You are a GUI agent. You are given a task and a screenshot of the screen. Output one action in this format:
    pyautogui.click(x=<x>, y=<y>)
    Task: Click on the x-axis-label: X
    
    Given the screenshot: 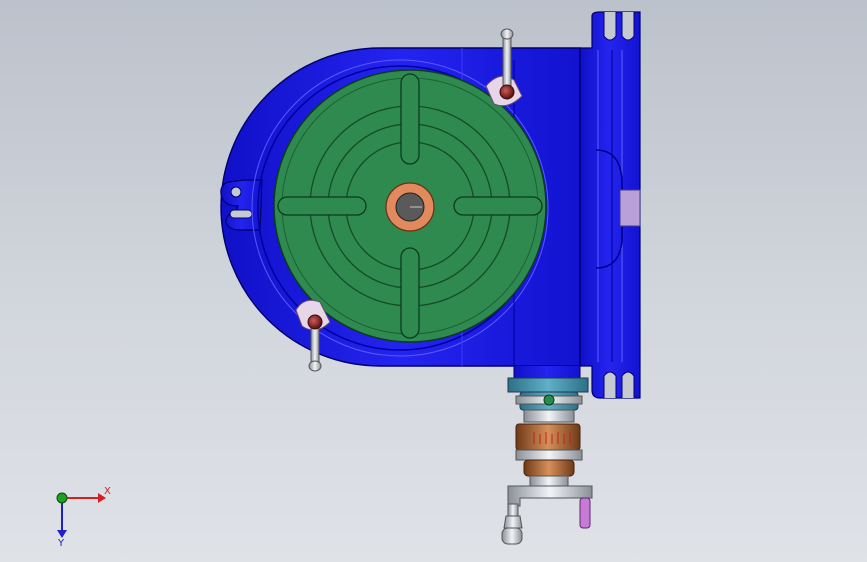 What is the action you would take?
    pyautogui.click(x=107, y=491)
    